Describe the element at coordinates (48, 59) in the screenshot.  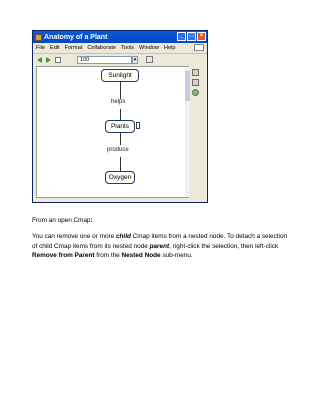
I see `forward-arrow-icon` at that location.